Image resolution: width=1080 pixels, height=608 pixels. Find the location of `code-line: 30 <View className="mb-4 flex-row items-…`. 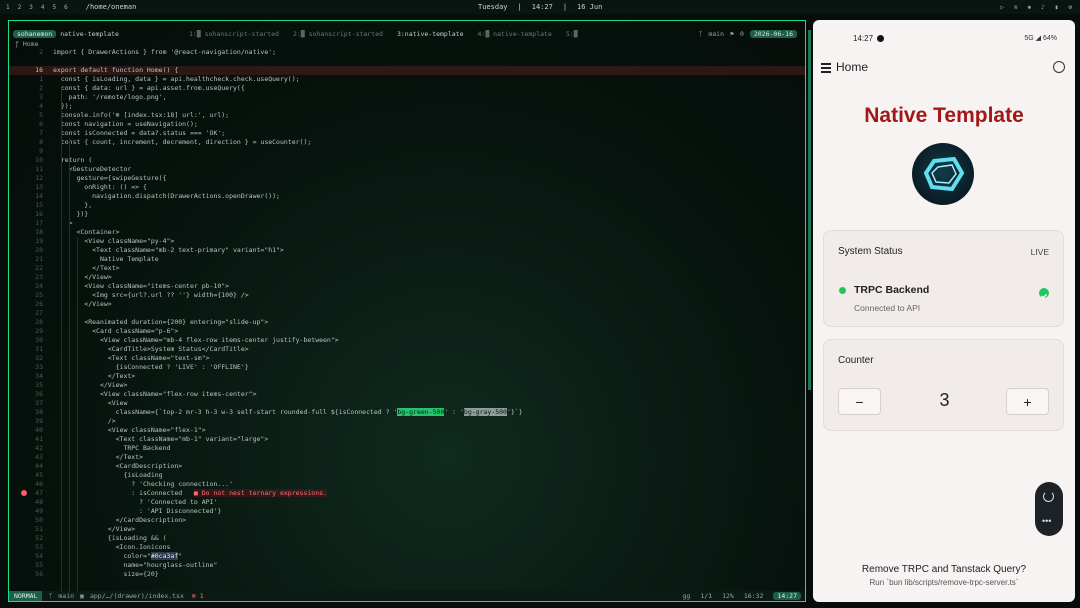

code-line: 30 <View className="mb-4 flex-row items-… is located at coordinates (407, 340).